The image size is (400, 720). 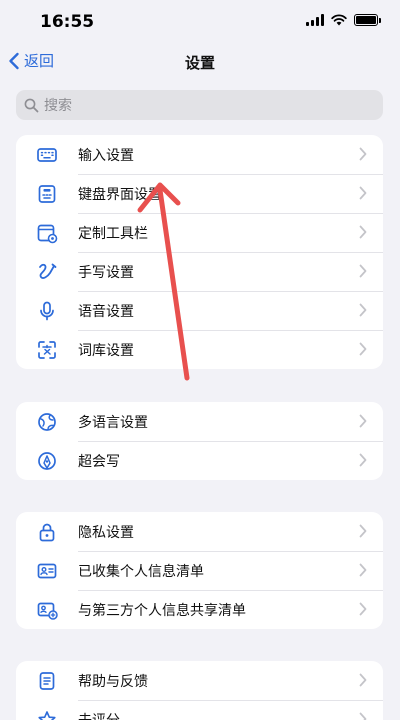 I want to click on row-label: 手写设置, so click(x=106, y=272).